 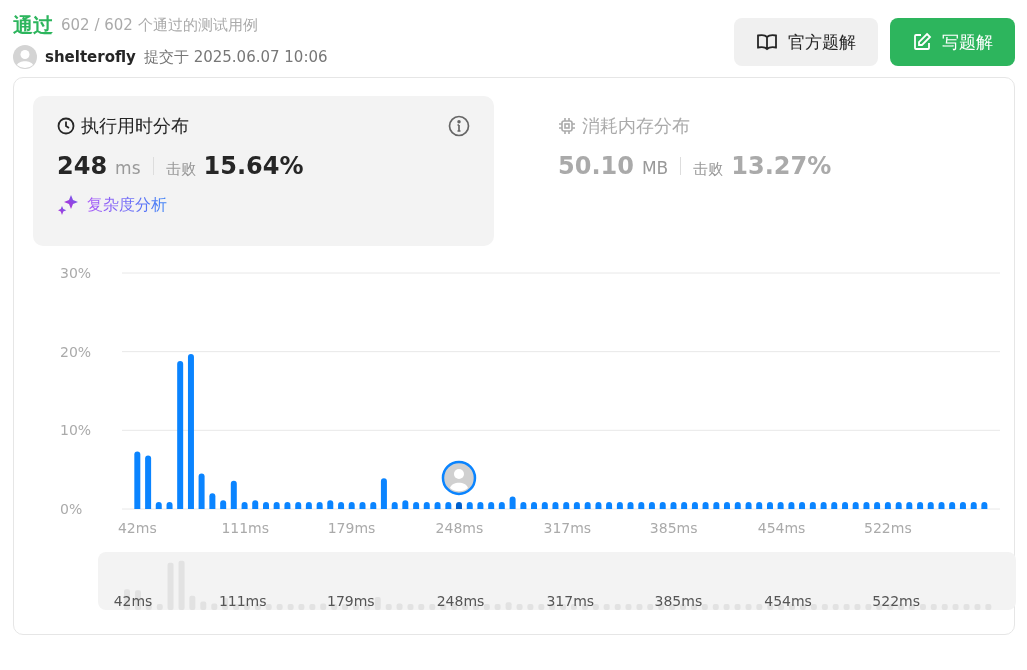 I want to click on axis-label: 111ms, so click(x=242, y=601).